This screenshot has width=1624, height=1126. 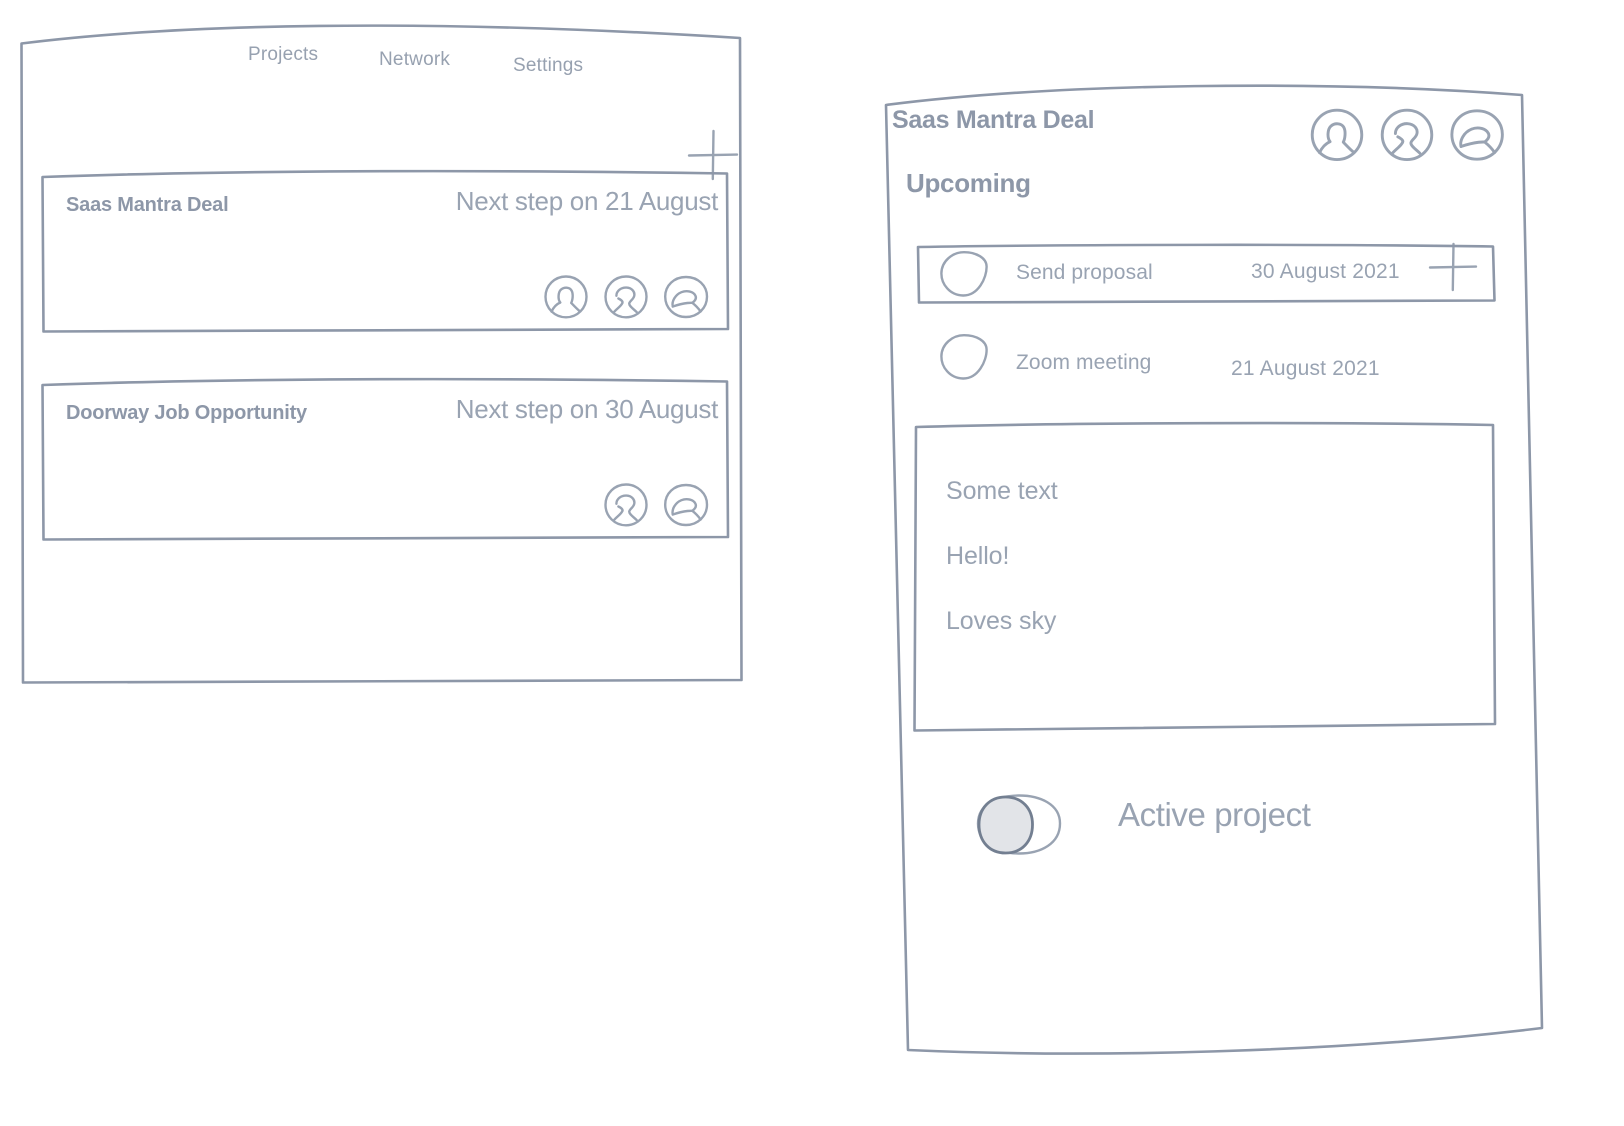 I want to click on active-project-label: Active project, so click(x=1214, y=814).